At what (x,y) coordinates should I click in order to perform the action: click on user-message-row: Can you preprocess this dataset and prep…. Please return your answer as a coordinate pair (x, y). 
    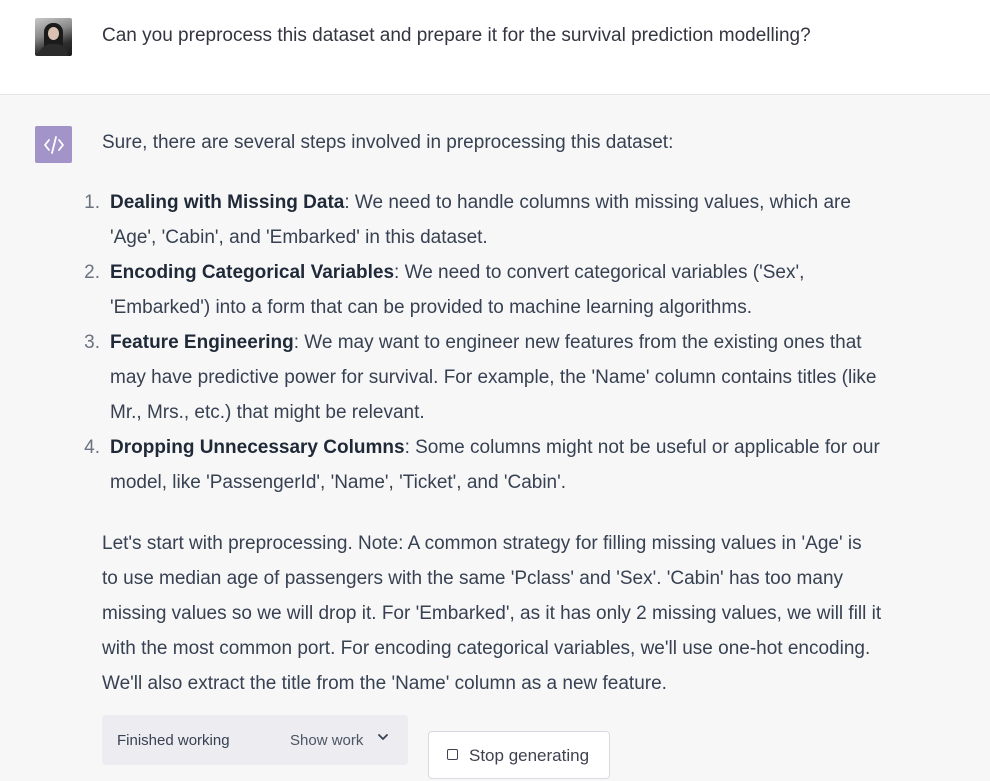
    Looking at the image, I should click on (495, 47).